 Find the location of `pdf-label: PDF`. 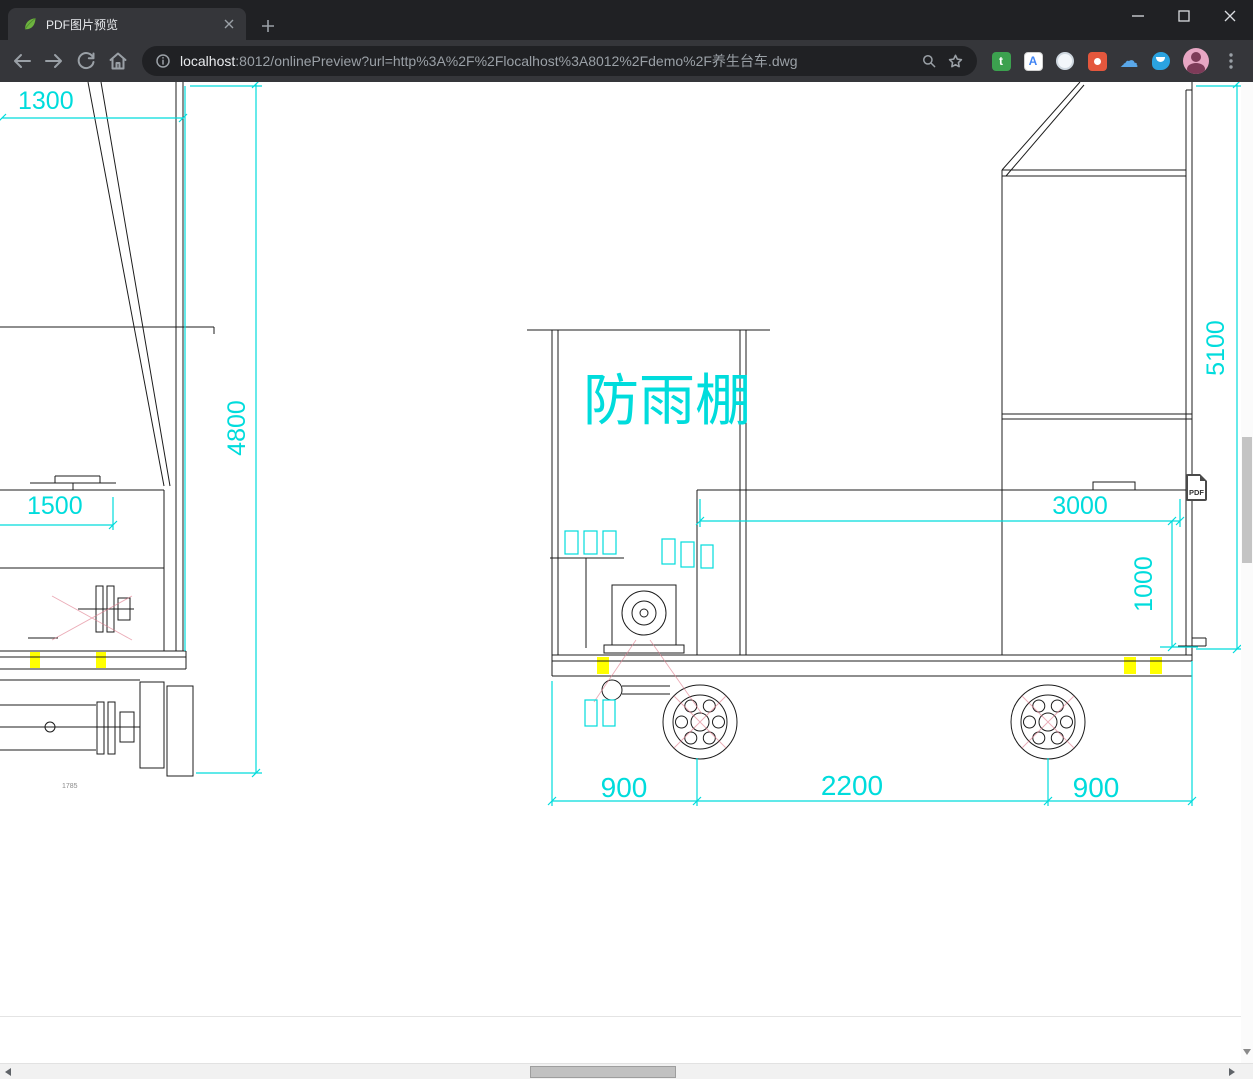

pdf-label: PDF is located at coordinates (1196, 492).